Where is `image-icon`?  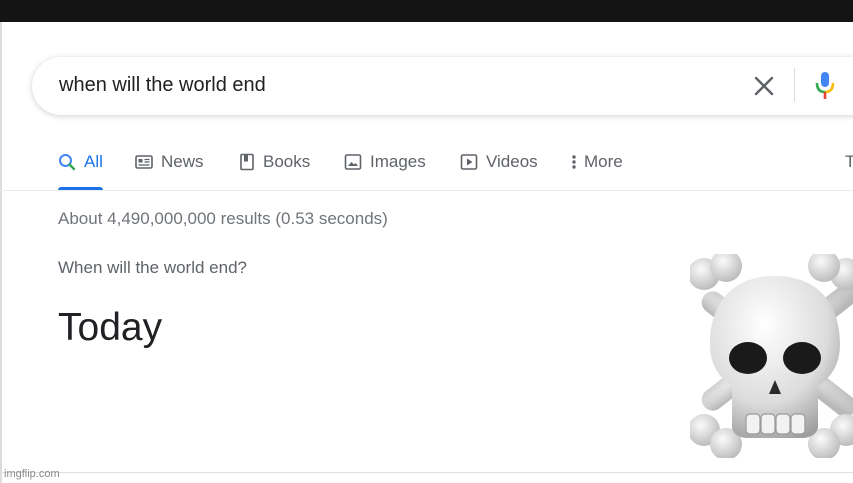 image-icon is located at coordinates (353, 164).